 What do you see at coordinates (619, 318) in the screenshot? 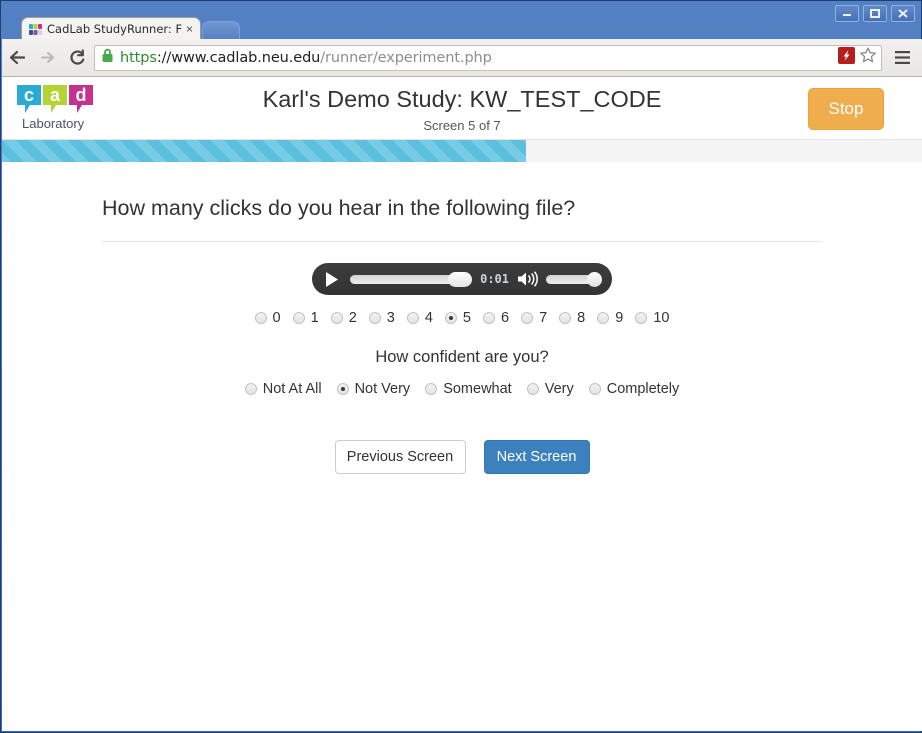
I see `click-count-label: 9` at bounding box center [619, 318].